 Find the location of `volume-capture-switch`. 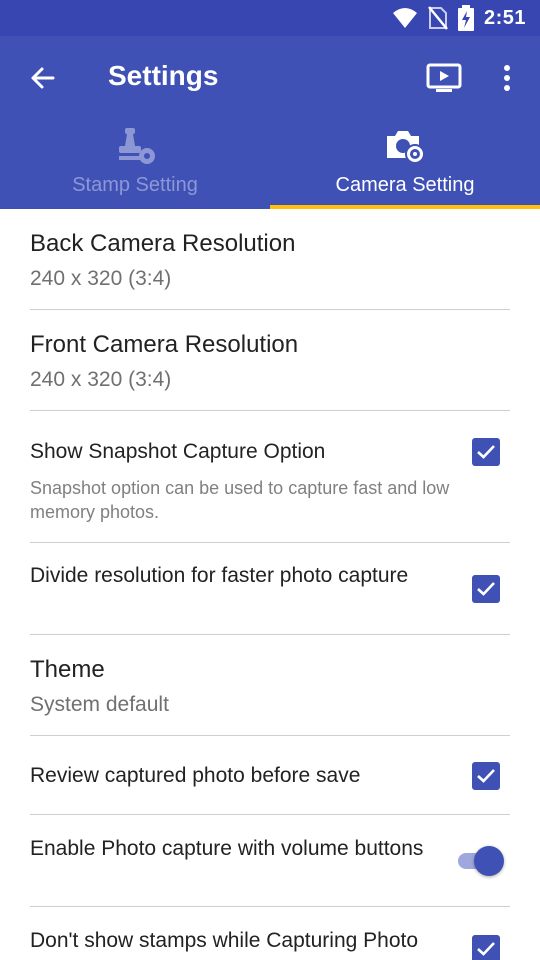

volume-capture-switch is located at coordinates (481, 861).